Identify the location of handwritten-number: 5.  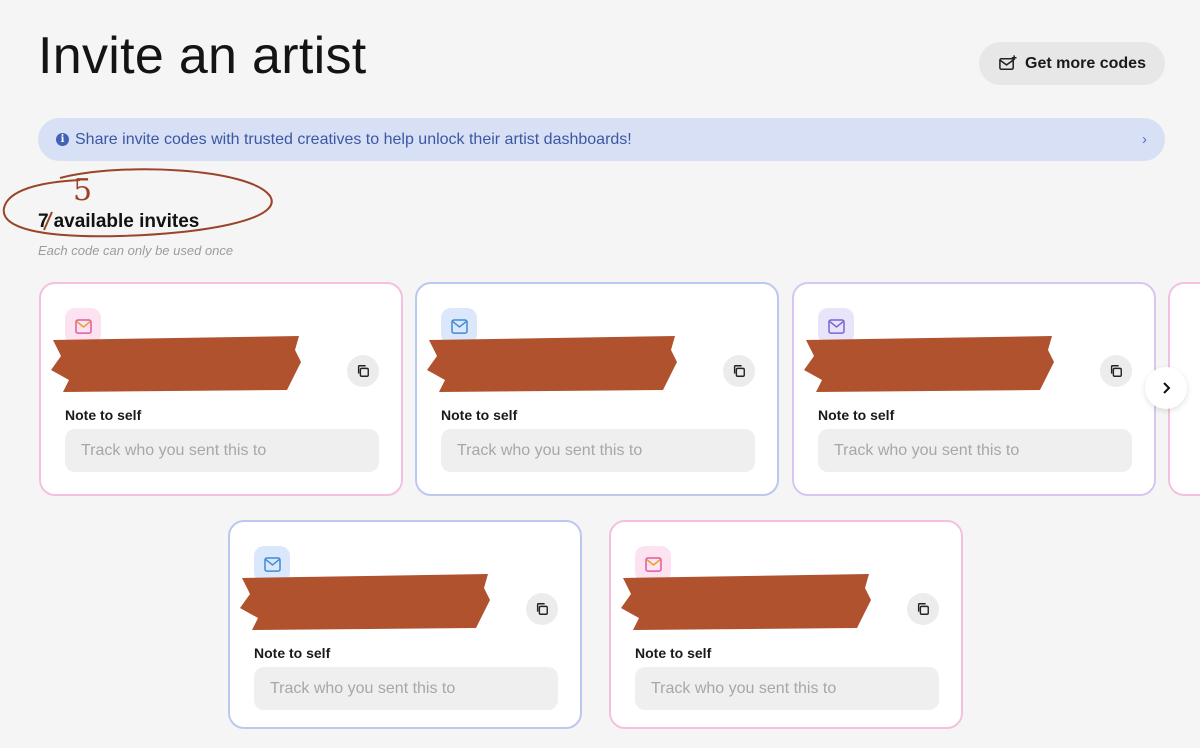
(82, 190).